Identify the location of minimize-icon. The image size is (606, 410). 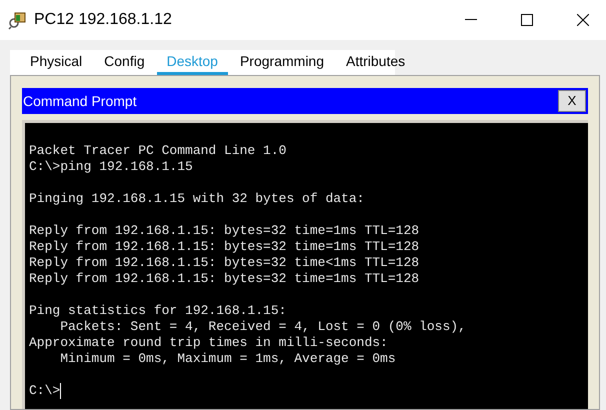
(471, 20).